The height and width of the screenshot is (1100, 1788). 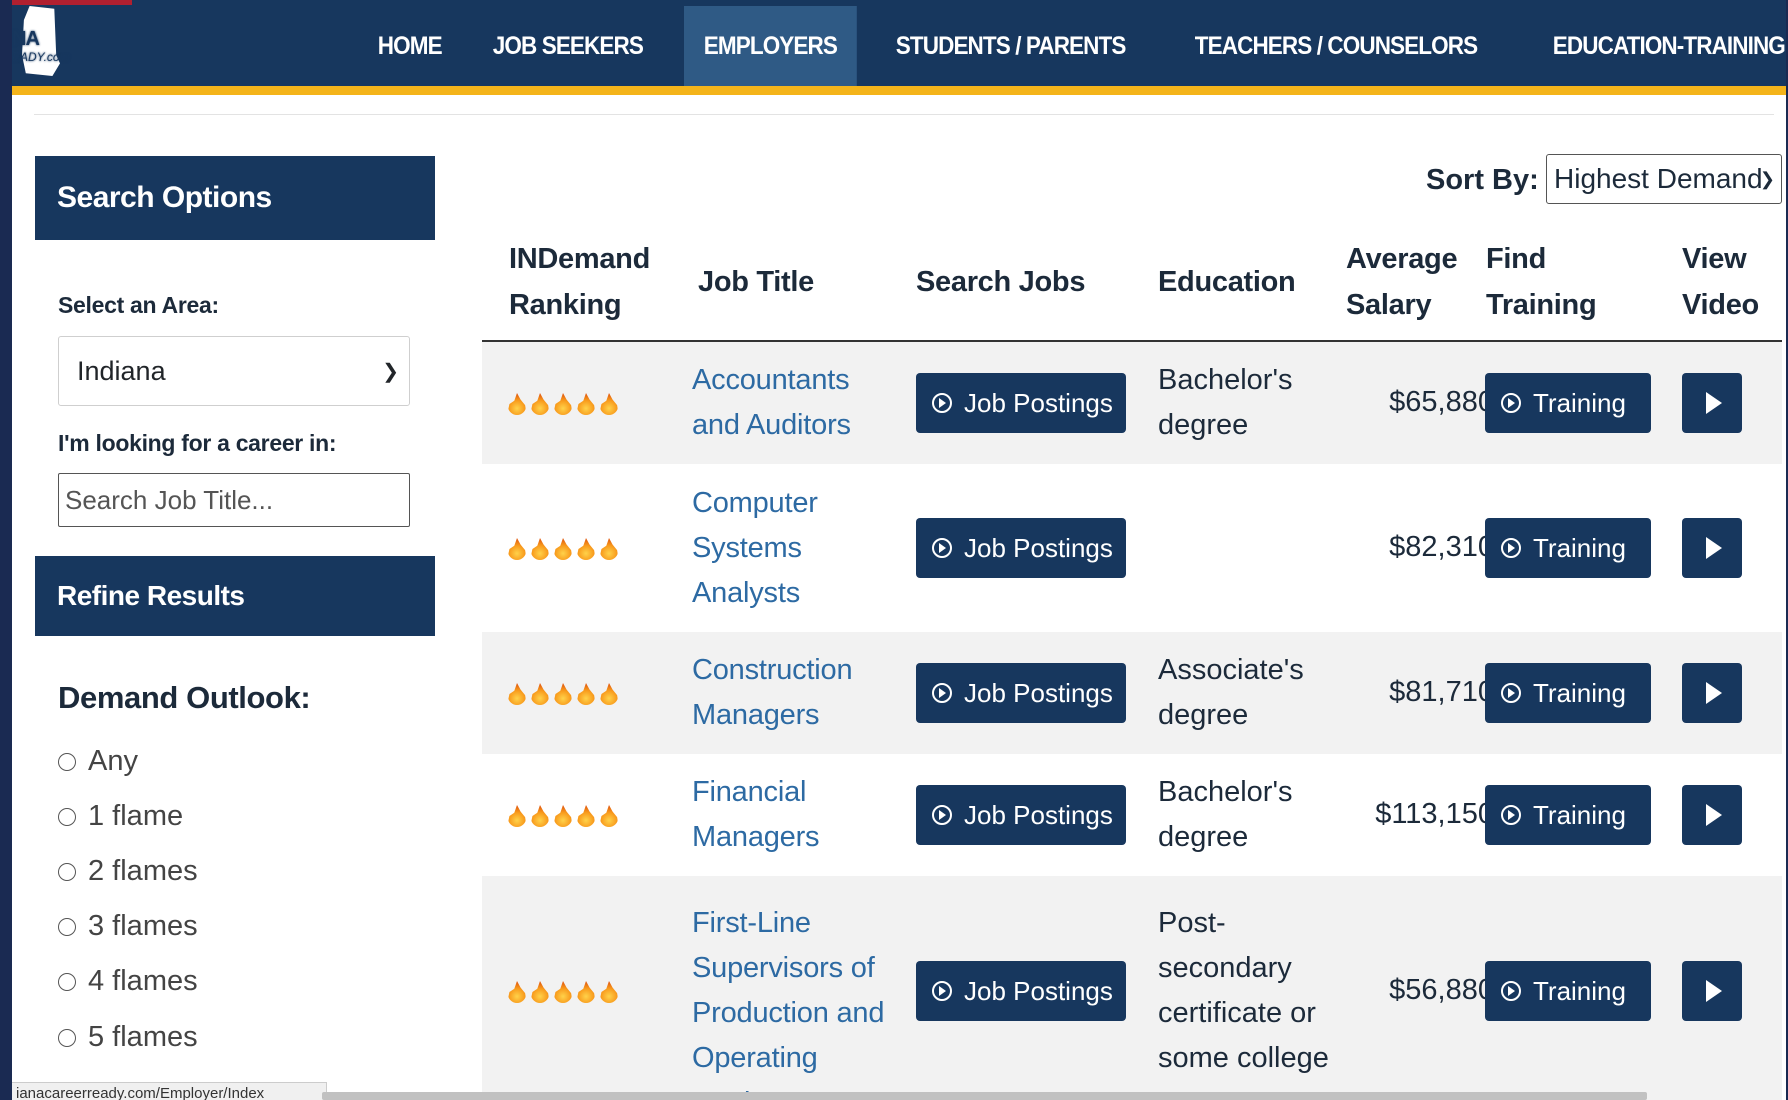 What do you see at coordinates (113, 761) in the screenshot?
I see `radio-label: Any` at bounding box center [113, 761].